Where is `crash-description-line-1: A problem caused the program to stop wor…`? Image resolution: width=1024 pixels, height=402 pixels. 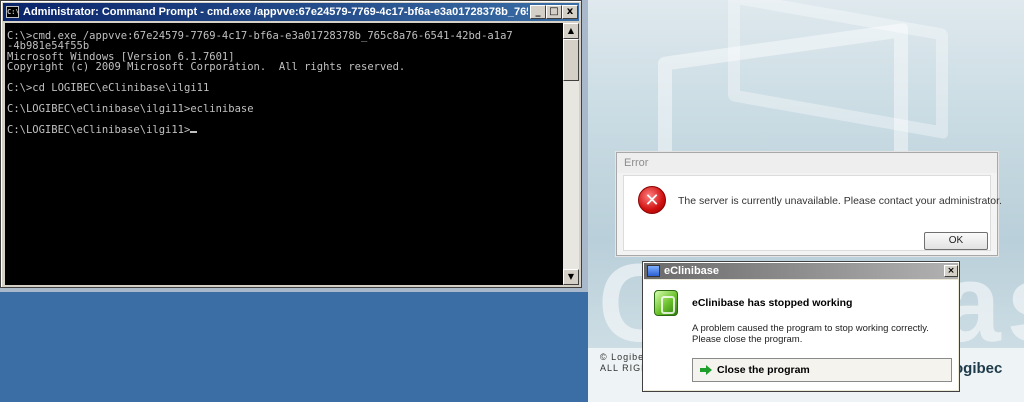
crash-description-line-1: A problem caused the program to stop wor… is located at coordinates (810, 328).